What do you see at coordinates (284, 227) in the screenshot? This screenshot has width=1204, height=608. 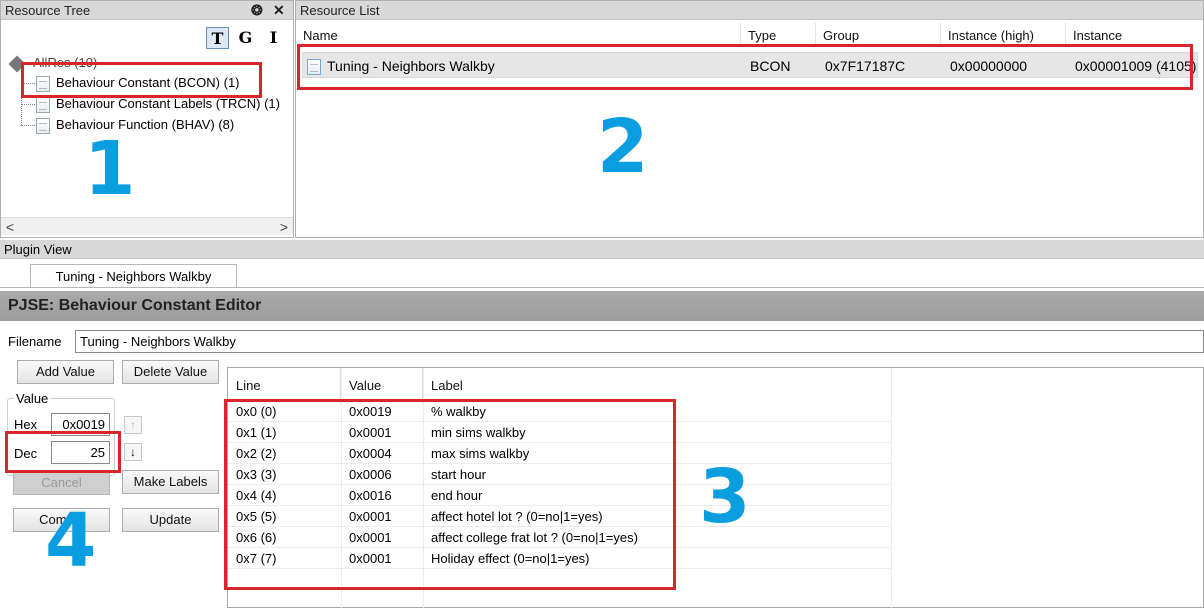 I see `scroll-right-icon: >` at bounding box center [284, 227].